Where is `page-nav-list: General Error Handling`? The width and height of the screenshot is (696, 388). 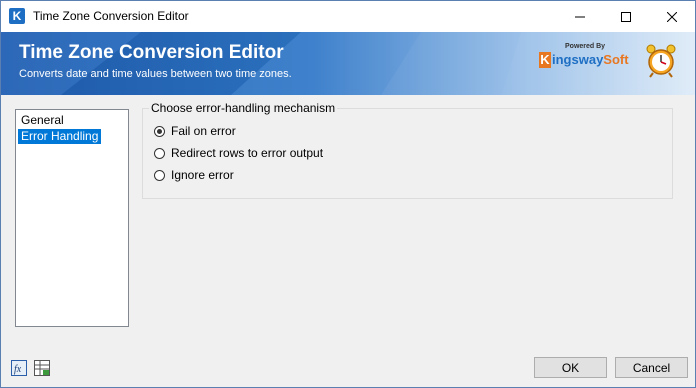
page-nav-list: General Error Handling is located at coordinates (72, 218).